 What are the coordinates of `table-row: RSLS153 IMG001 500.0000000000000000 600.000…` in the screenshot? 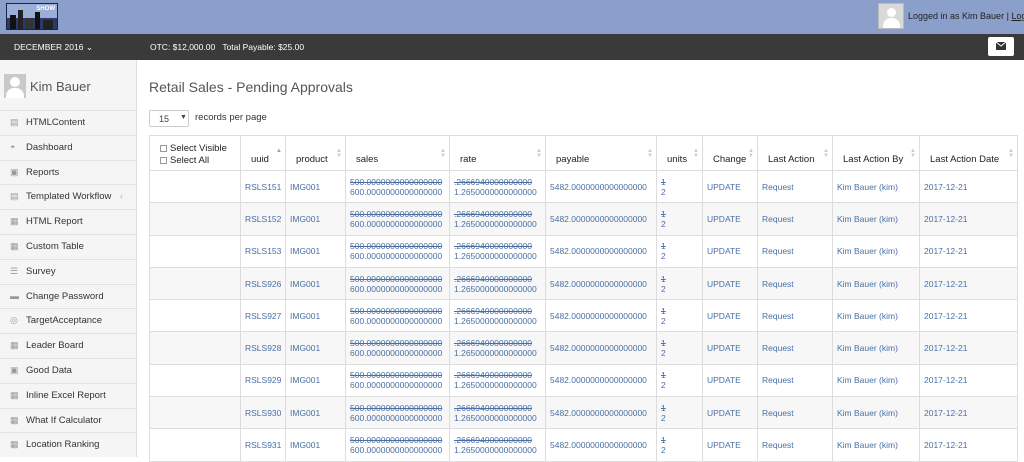 It's located at (583, 251).